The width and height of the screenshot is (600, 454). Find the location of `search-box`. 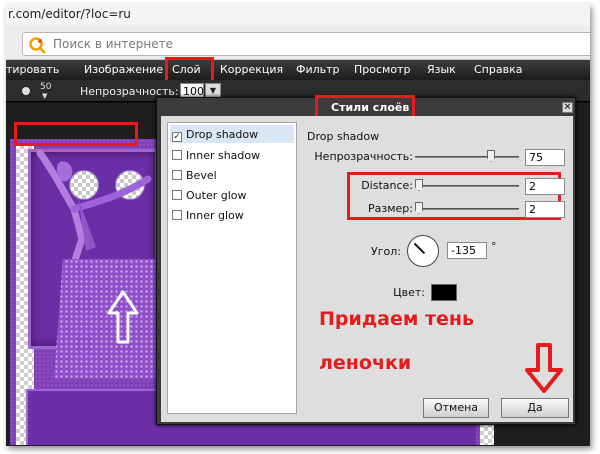

search-box is located at coordinates (306, 44).